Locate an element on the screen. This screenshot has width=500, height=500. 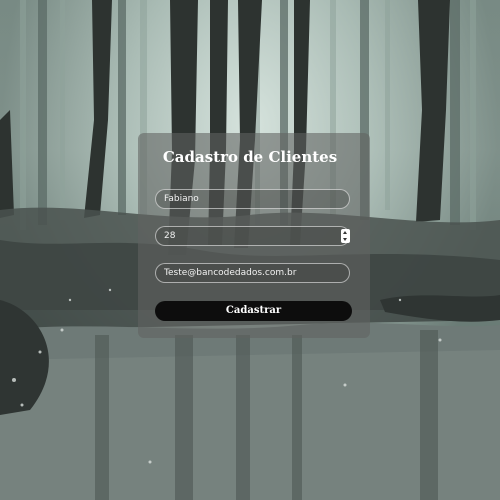
submit-button: Cadastrar is located at coordinates (253, 311).